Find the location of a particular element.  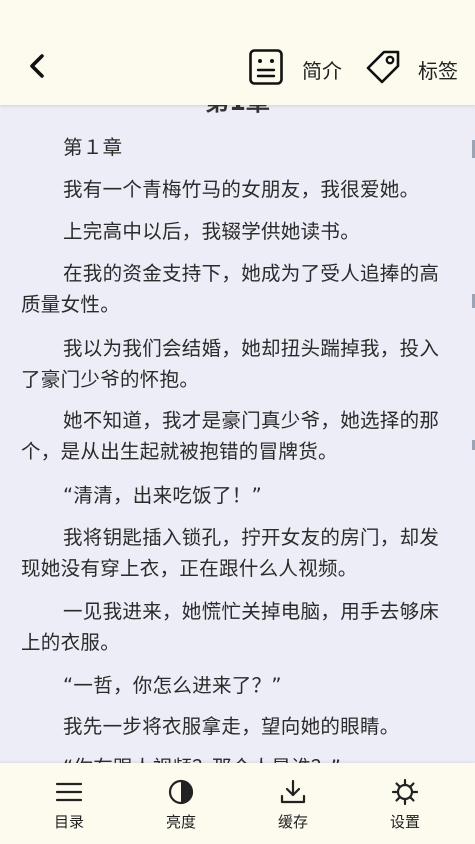

tag-icon is located at coordinates (383, 69).